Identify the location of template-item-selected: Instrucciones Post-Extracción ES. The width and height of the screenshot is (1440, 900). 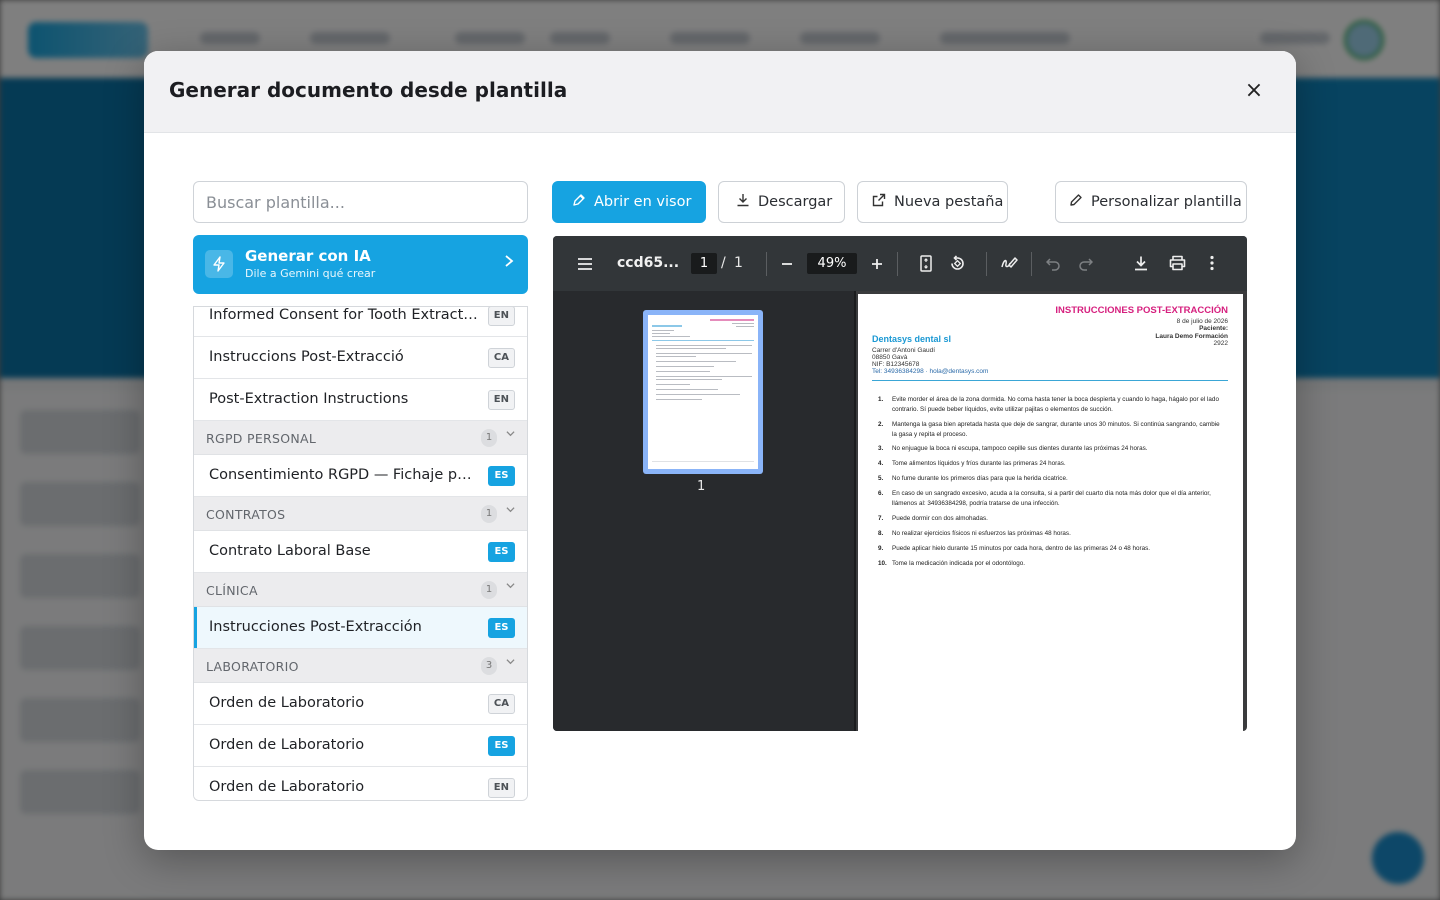
(360, 628).